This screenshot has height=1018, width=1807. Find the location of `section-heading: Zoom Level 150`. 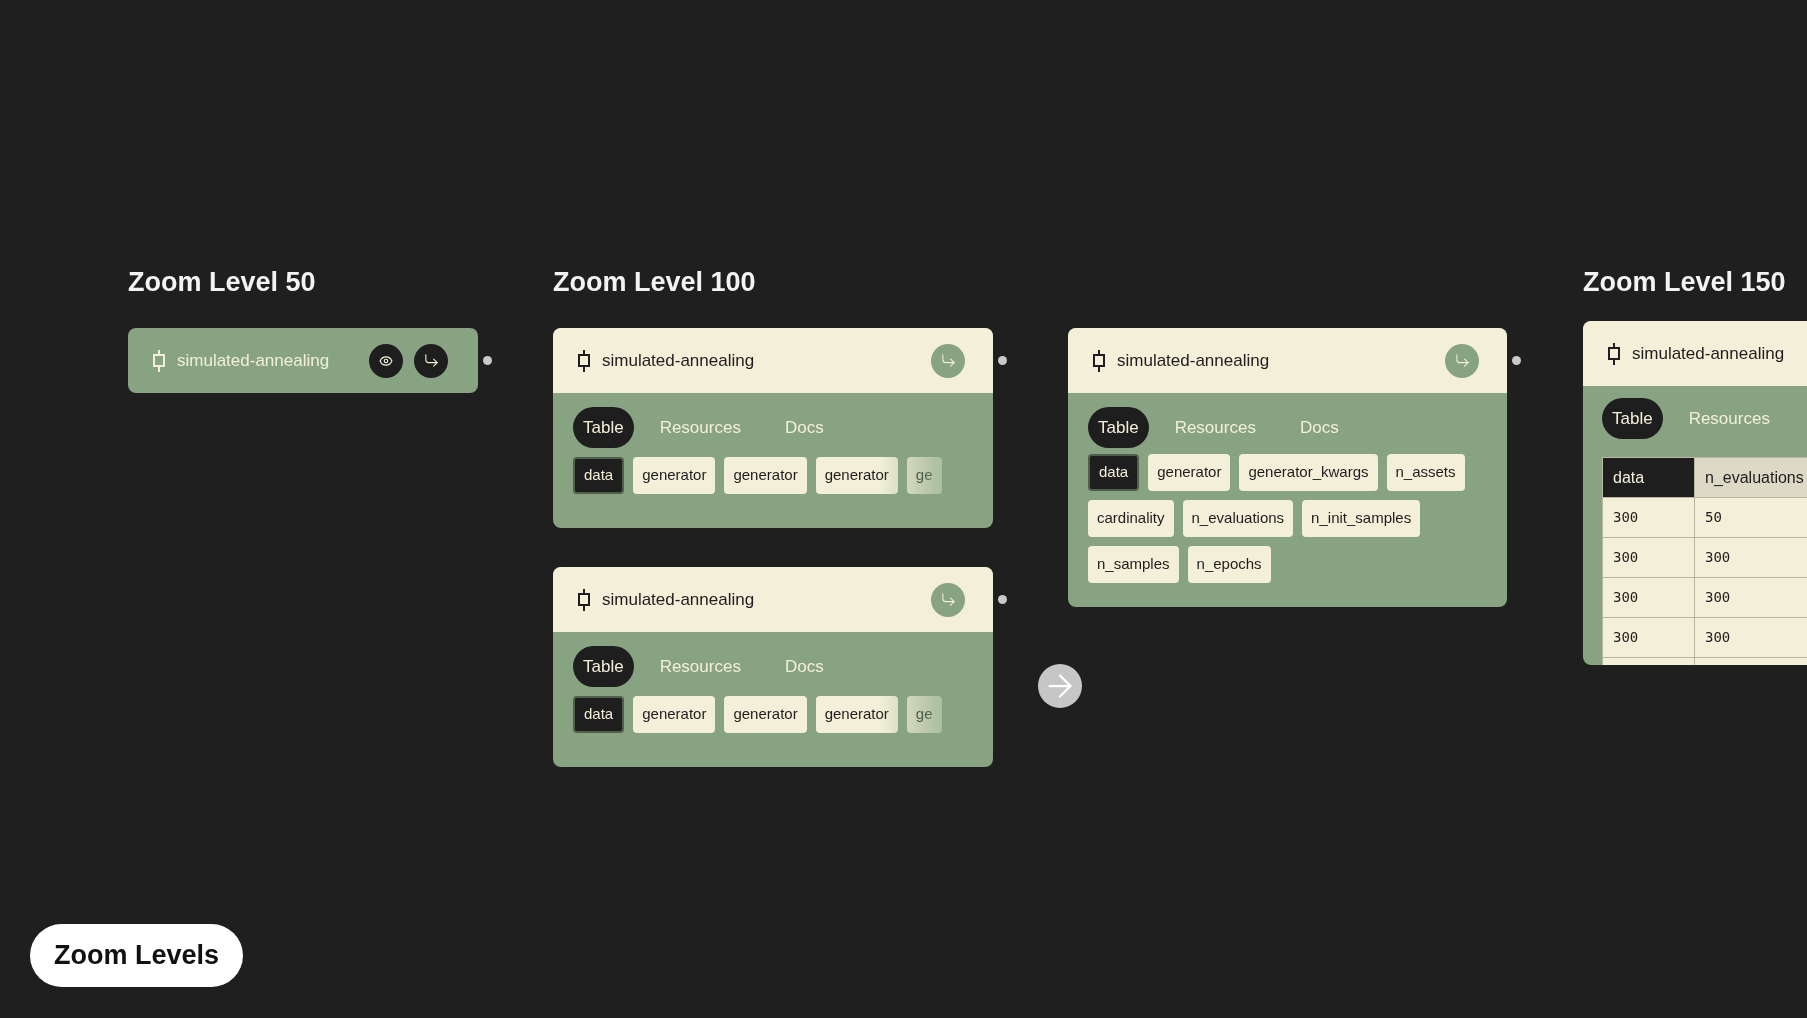

section-heading: Zoom Level 150 is located at coordinates (1684, 282).